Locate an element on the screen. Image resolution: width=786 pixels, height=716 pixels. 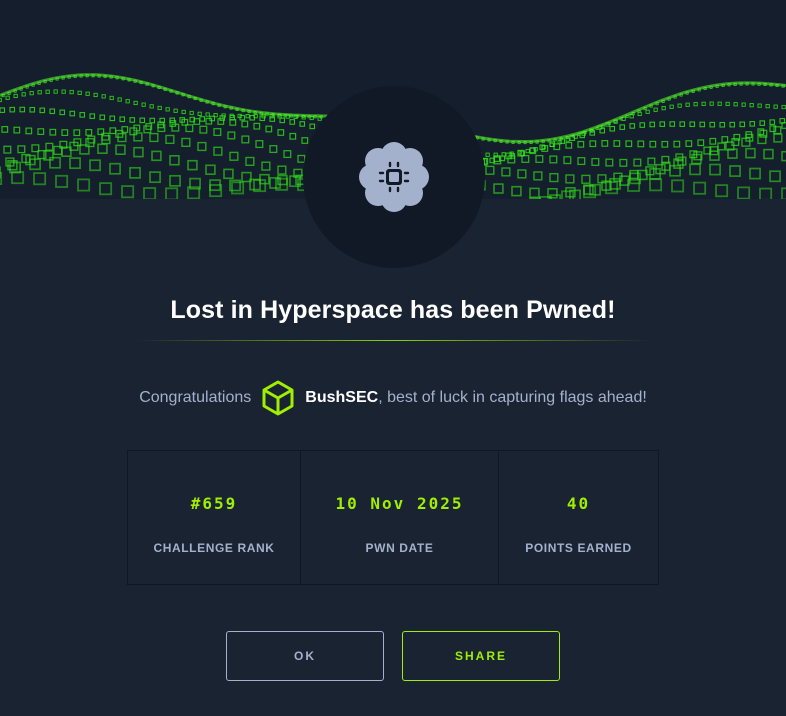
cube-avatar-icon is located at coordinates (278, 398).